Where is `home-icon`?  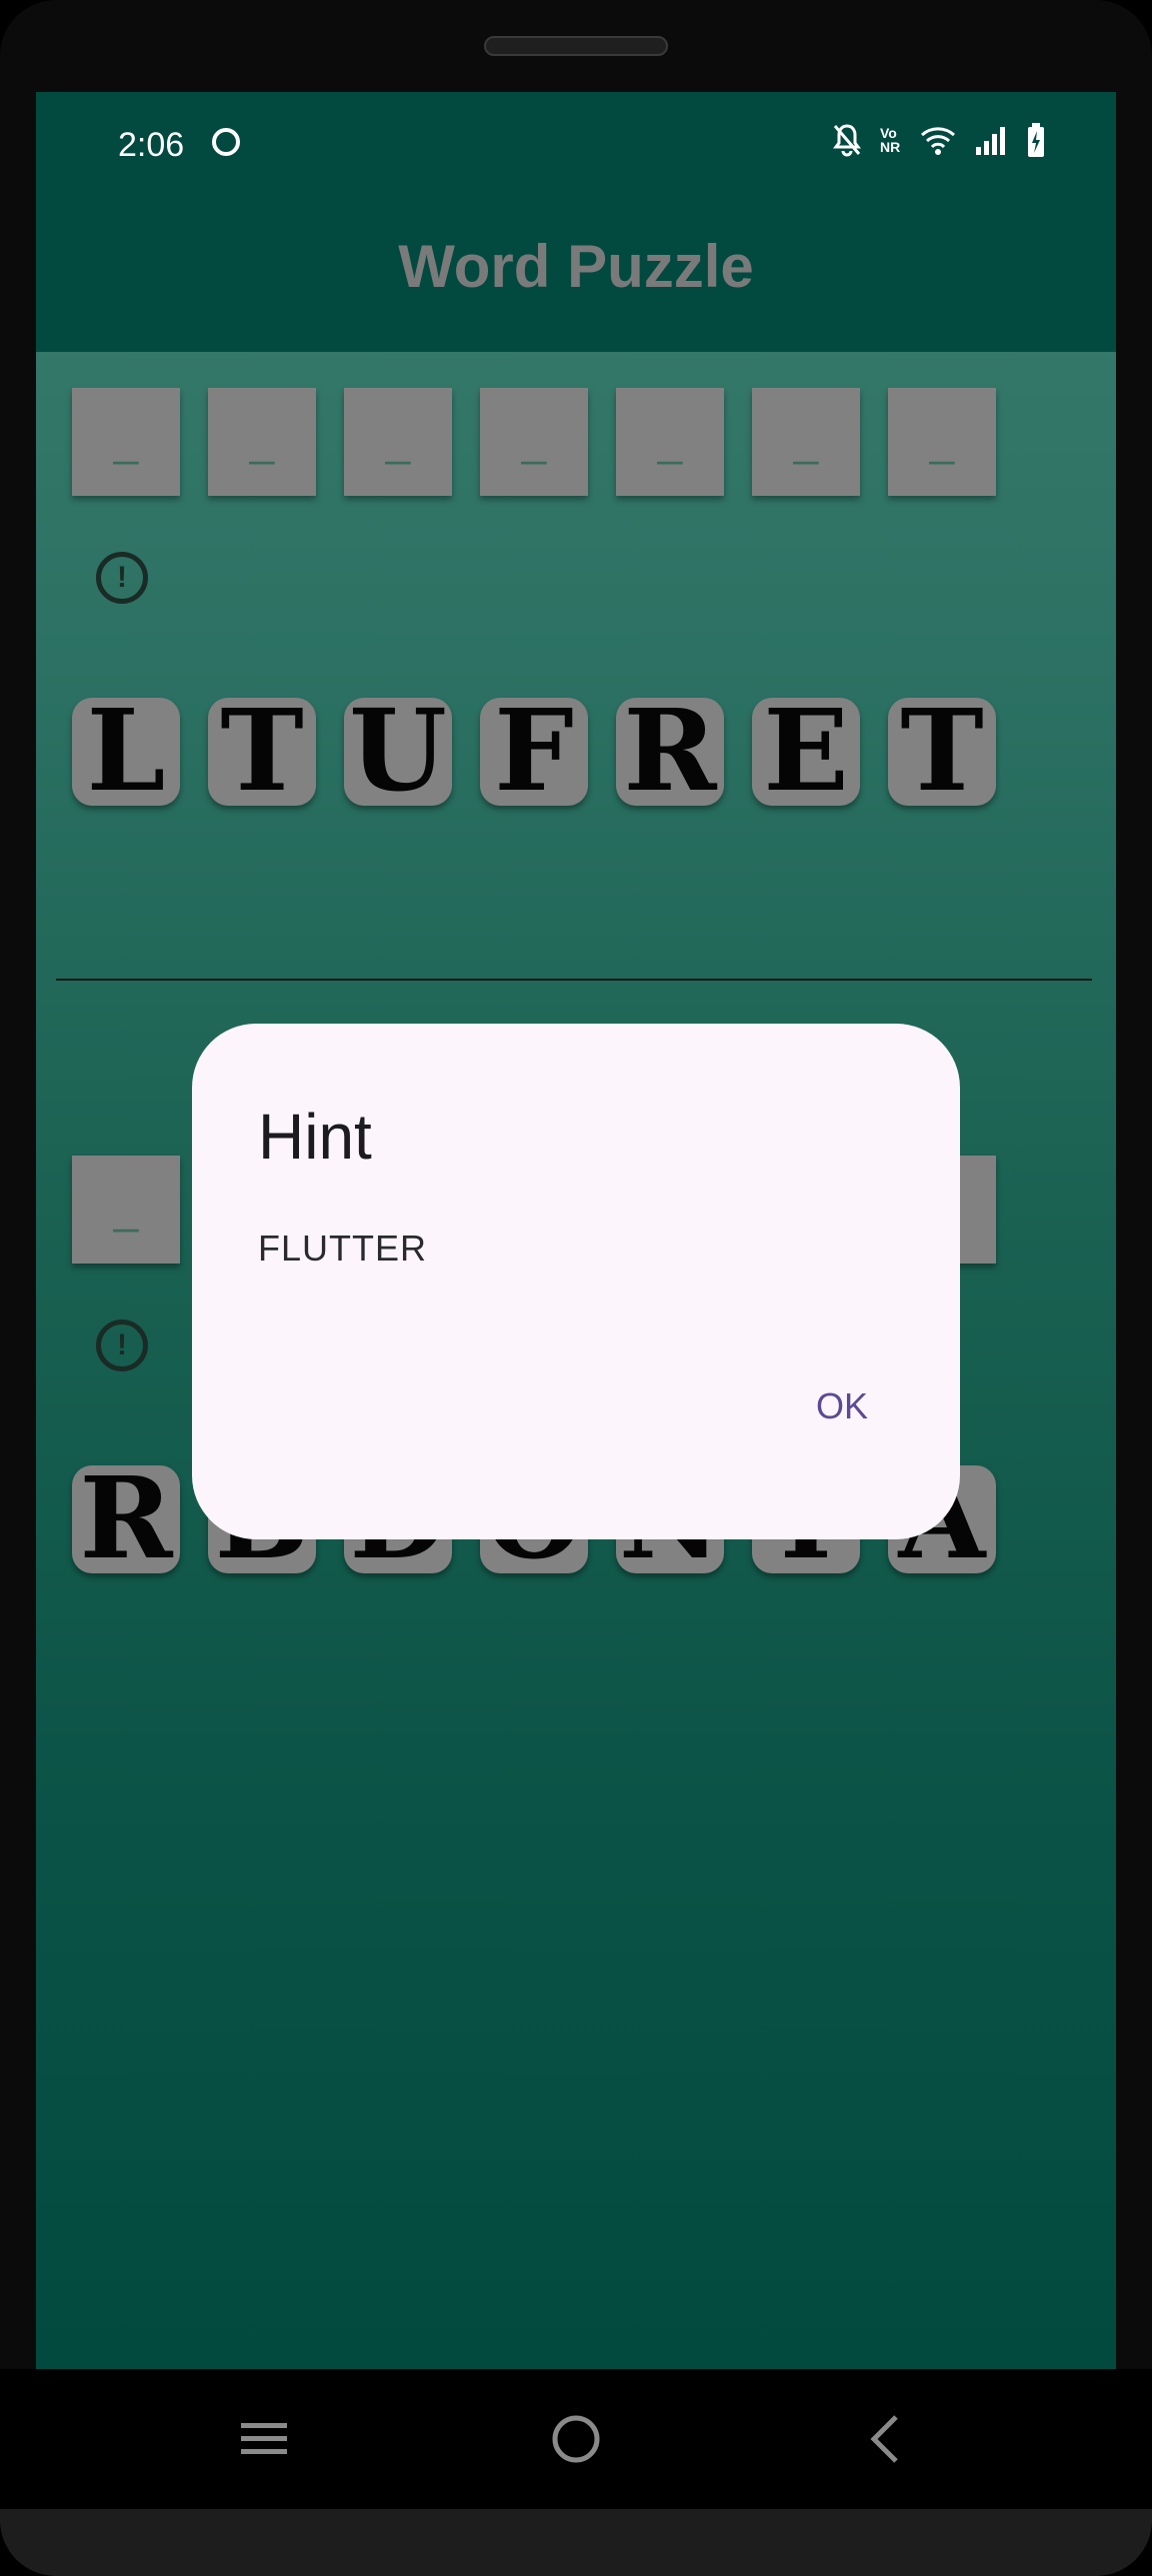 home-icon is located at coordinates (576, 2439).